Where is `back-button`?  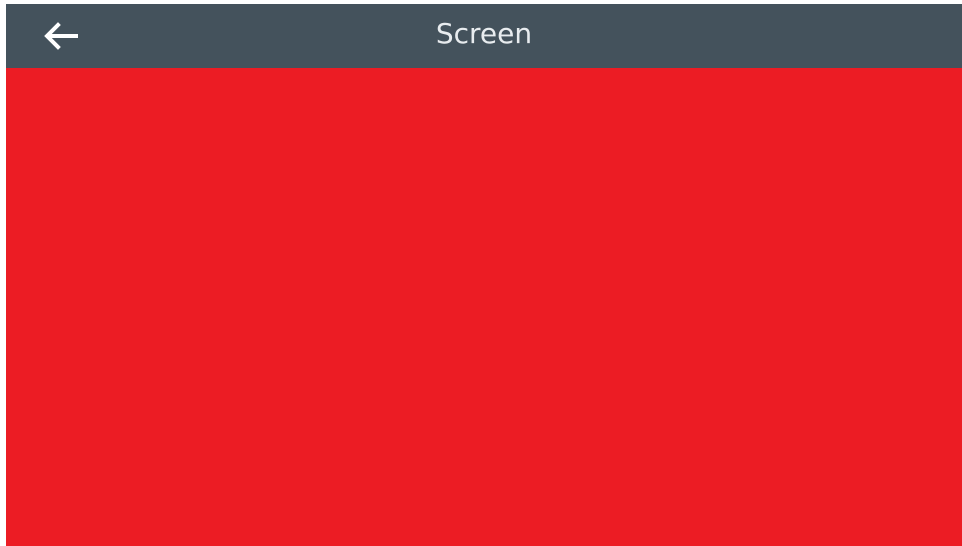
back-button is located at coordinates (60, 36).